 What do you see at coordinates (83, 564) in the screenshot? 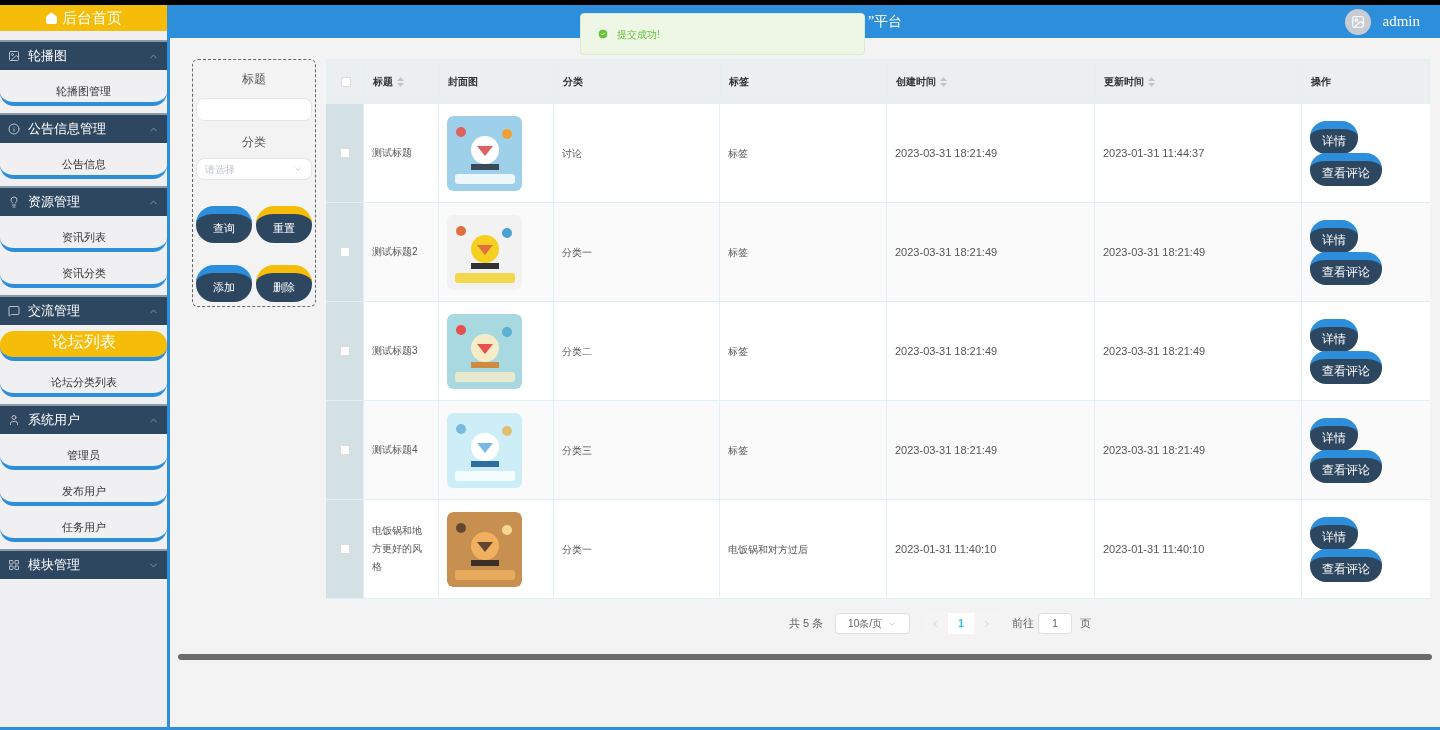
I see `menu-group-header: 模块管理` at bounding box center [83, 564].